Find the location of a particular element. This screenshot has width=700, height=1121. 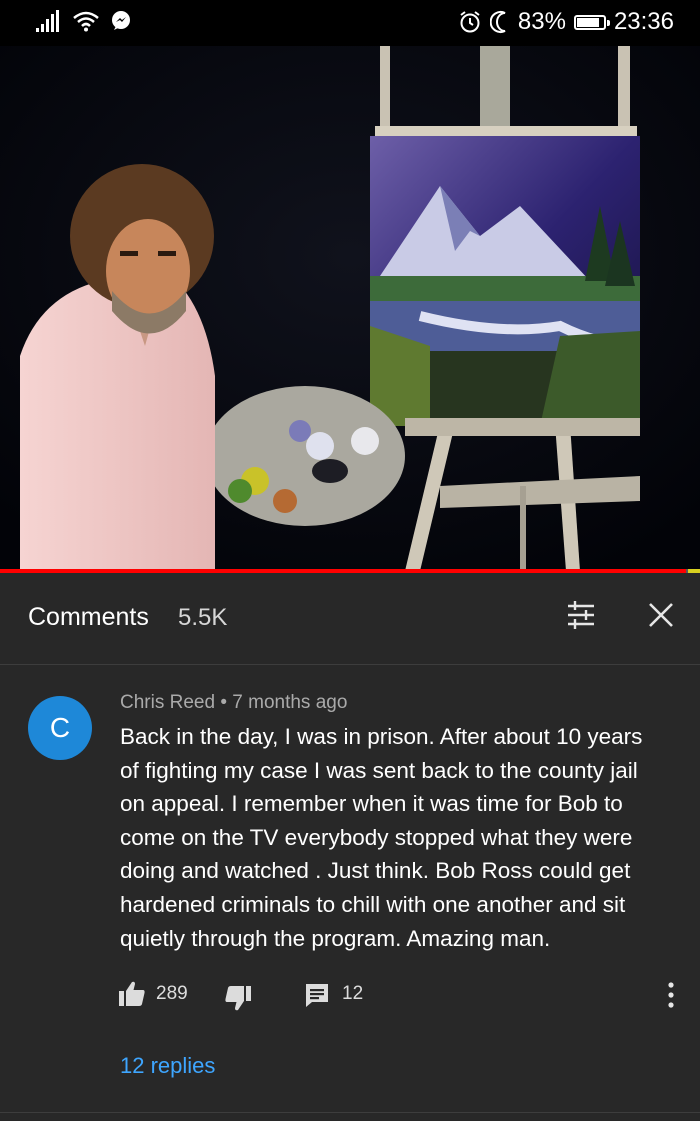

status-bar-left is located at coordinates (84, 21).